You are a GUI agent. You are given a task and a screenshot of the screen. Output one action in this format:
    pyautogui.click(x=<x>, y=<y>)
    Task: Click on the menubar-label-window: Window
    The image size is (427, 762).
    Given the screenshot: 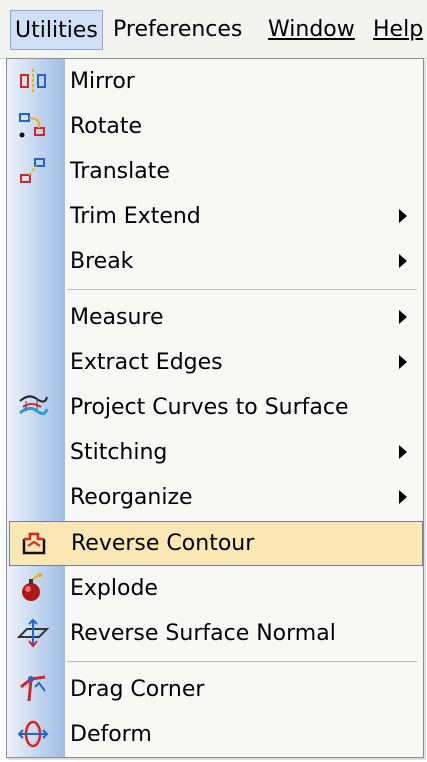 What is the action you would take?
    pyautogui.click(x=311, y=29)
    